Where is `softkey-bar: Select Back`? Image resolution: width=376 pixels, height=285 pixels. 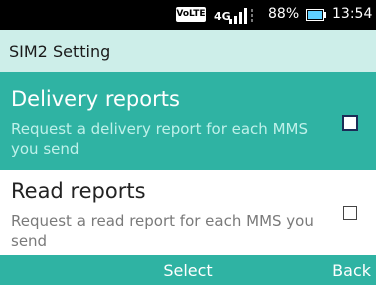
softkey-bar: Select Back is located at coordinates (188, 270).